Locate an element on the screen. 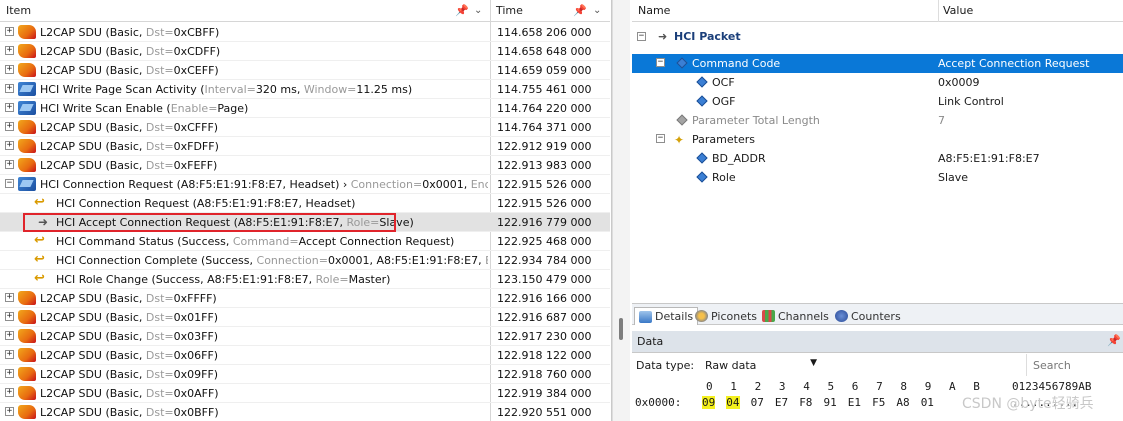 Image resolution: width=1123 pixels, height=421 pixels. tab-channels: Channels is located at coordinates (795, 316).